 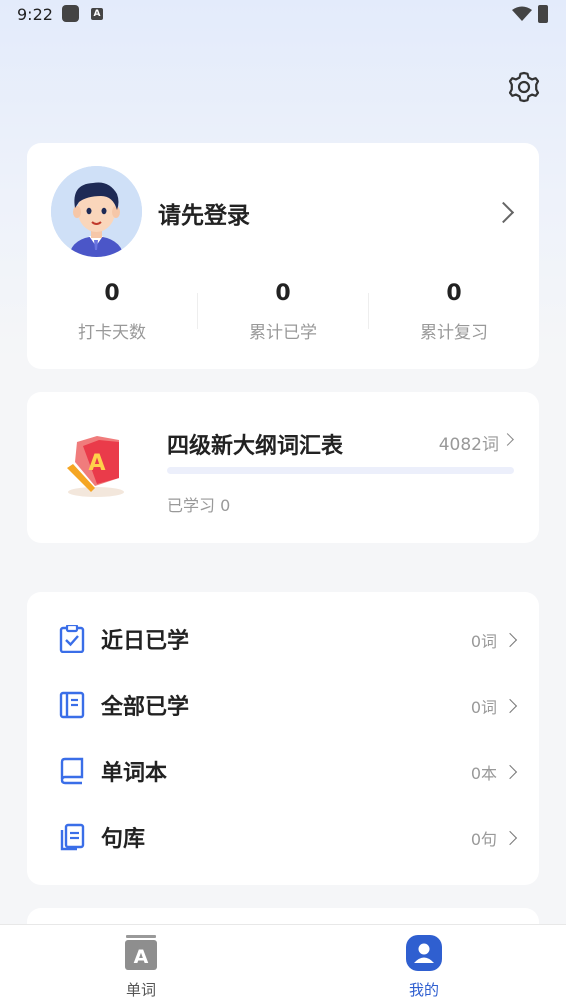 What do you see at coordinates (468, 445) in the screenshot?
I see `wordbook-word-count: 4082词` at bounding box center [468, 445].